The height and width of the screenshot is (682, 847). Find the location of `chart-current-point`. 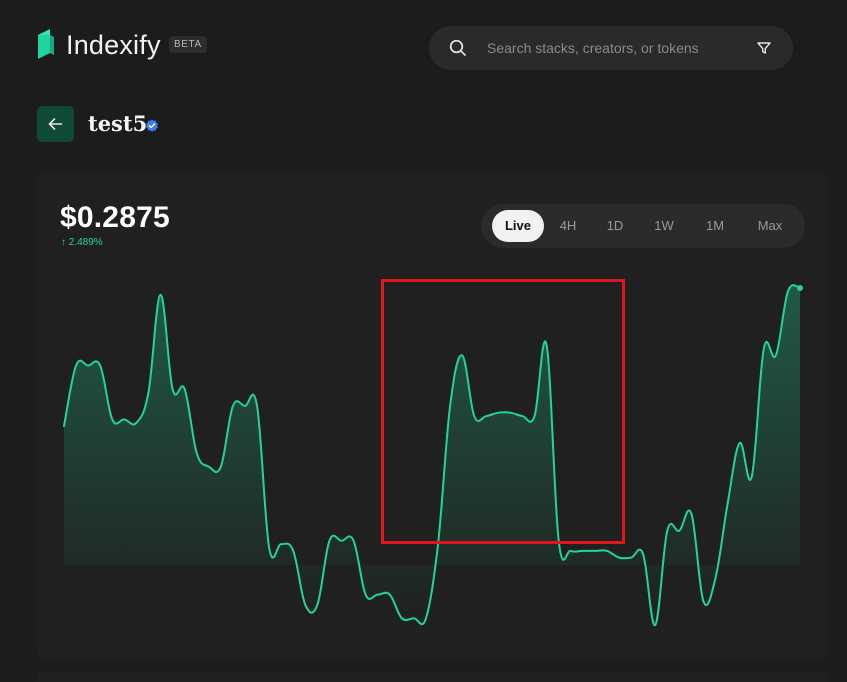

chart-current-point is located at coordinates (800, 288).